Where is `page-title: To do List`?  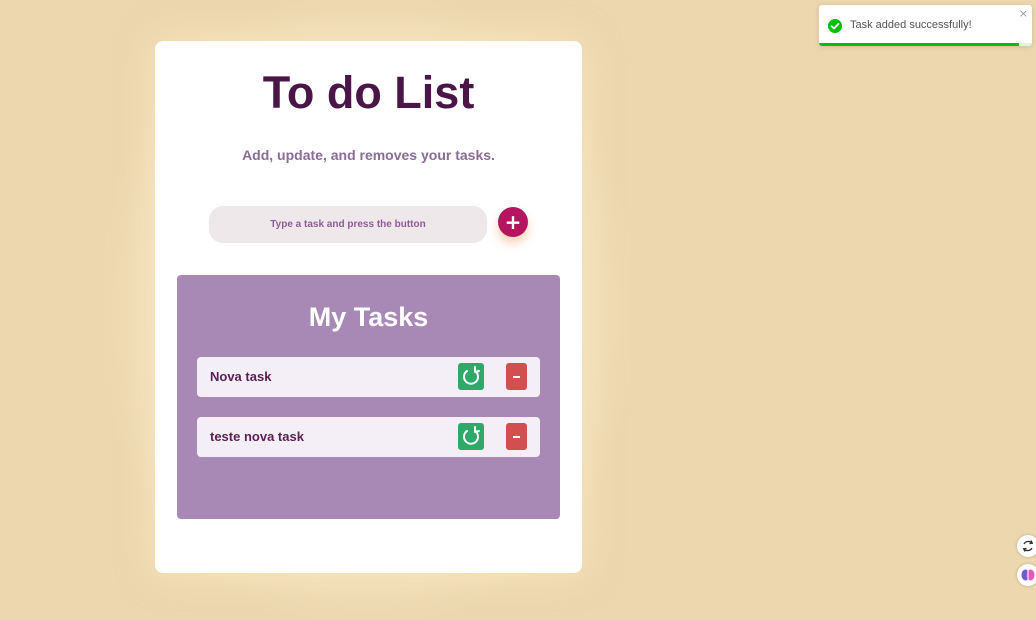 page-title: To do List is located at coordinates (368, 92).